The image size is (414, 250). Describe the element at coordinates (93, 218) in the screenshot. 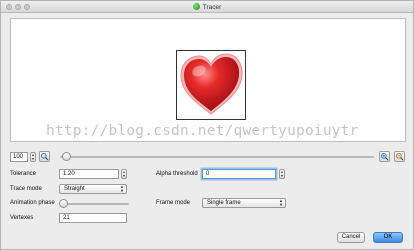

I see `vertexes-field: 21` at that location.